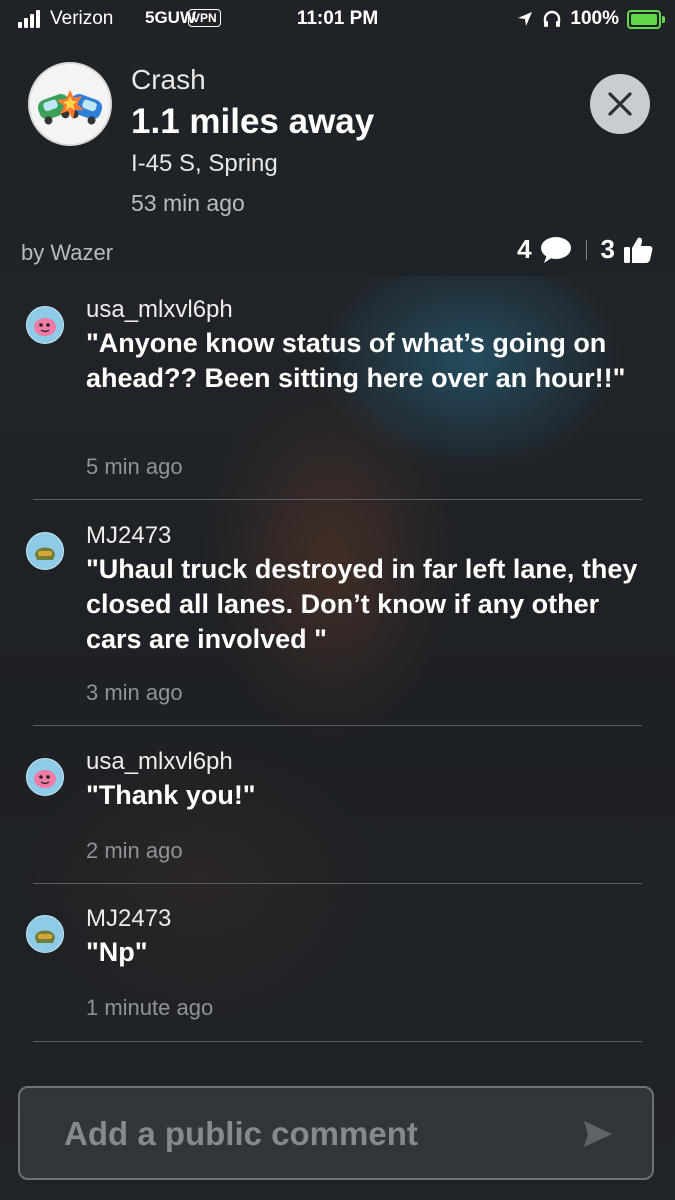  I want to click on comment-bubble-icon, so click(556, 250).